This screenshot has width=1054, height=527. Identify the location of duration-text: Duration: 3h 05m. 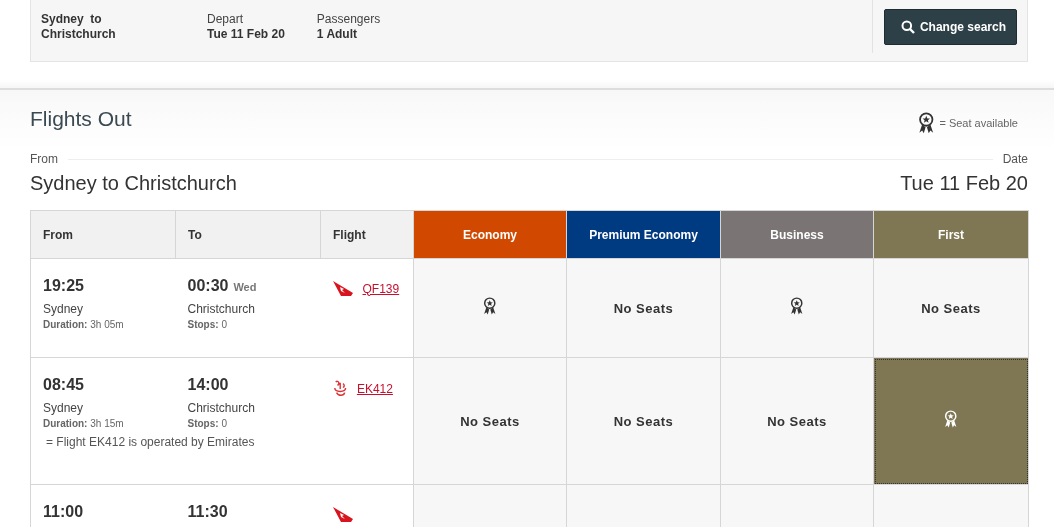
(84, 324).